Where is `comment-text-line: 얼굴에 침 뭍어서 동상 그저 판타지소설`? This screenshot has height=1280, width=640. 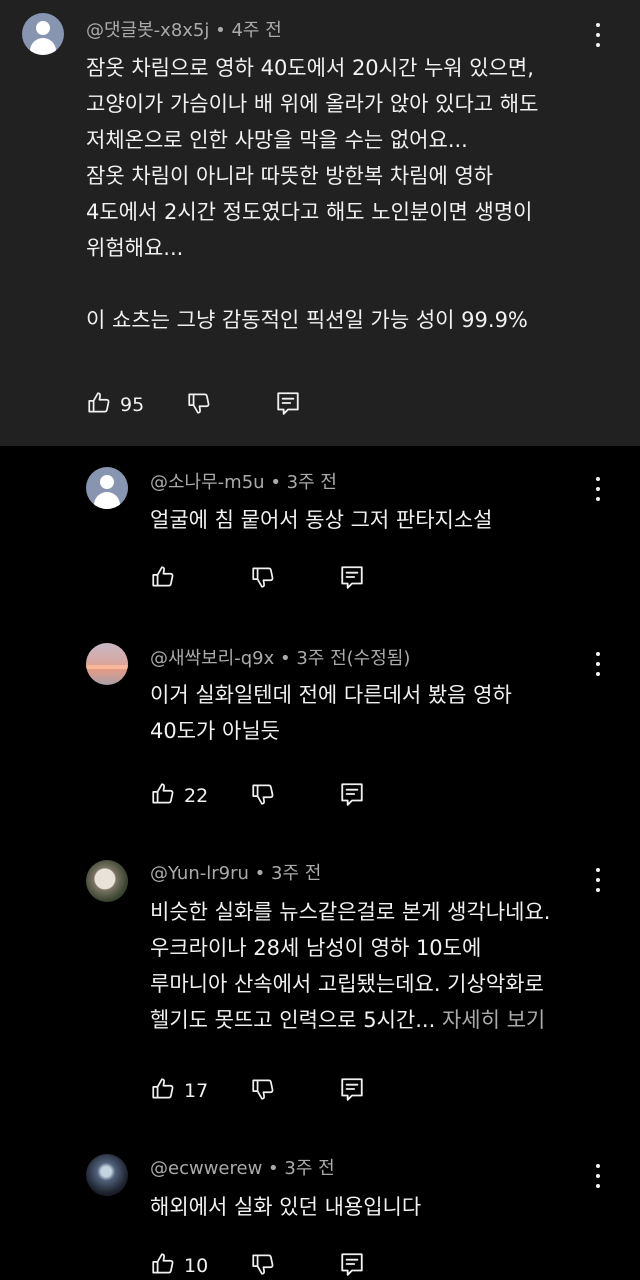
comment-text-line: 얼굴에 침 뭍어서 동상 그저 판타지소설 is located at coordinates (321, 520).